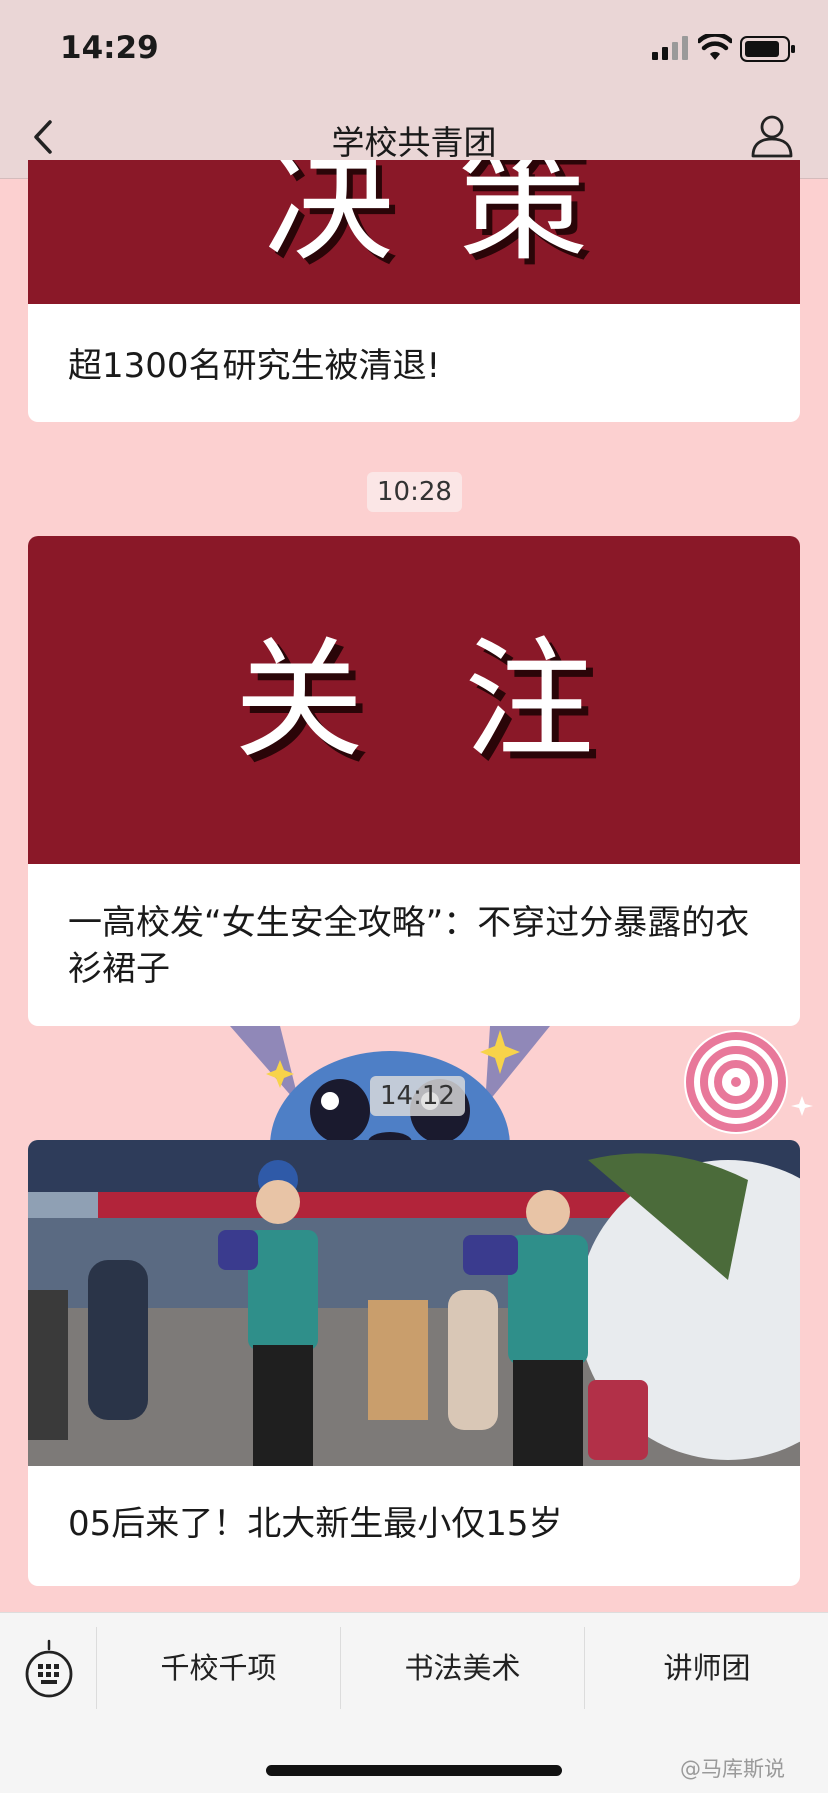 This screenshot has height=1793, width=828. Describe the element at coordinates (109, 48) in the screenshot. I see `status-time: 14:29` at that location.